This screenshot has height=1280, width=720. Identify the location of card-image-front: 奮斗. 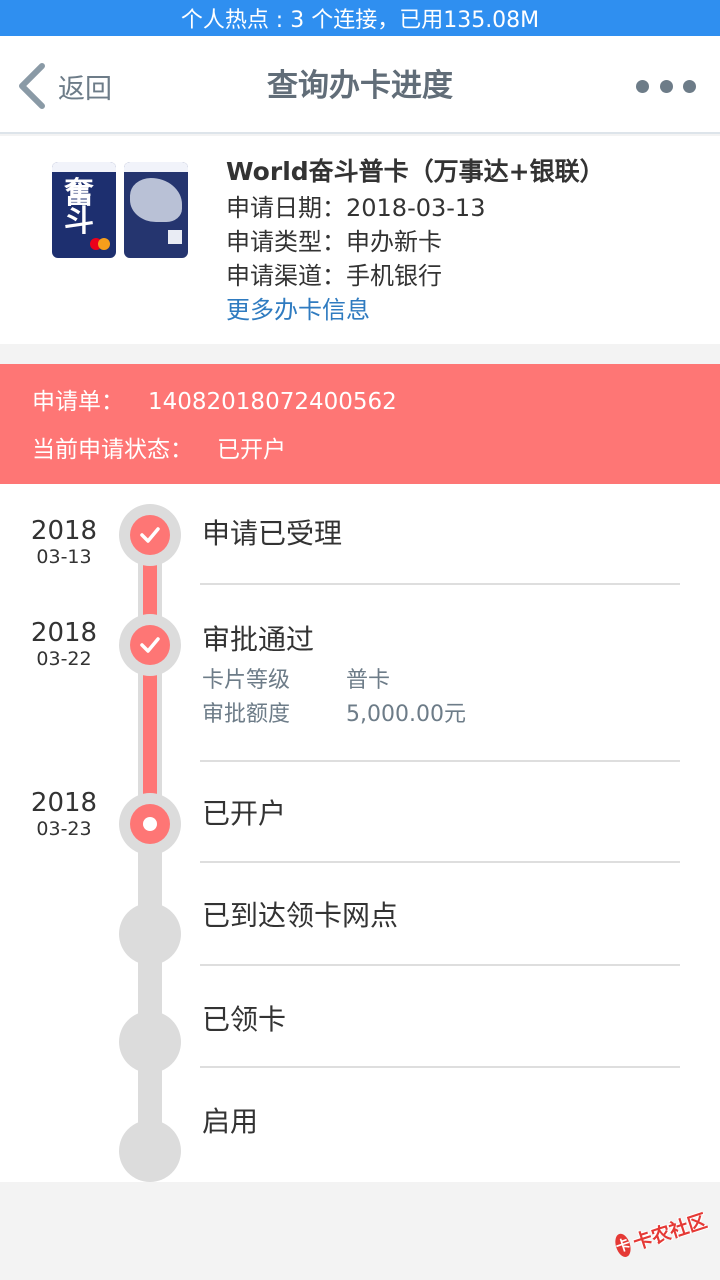
(84, 210).